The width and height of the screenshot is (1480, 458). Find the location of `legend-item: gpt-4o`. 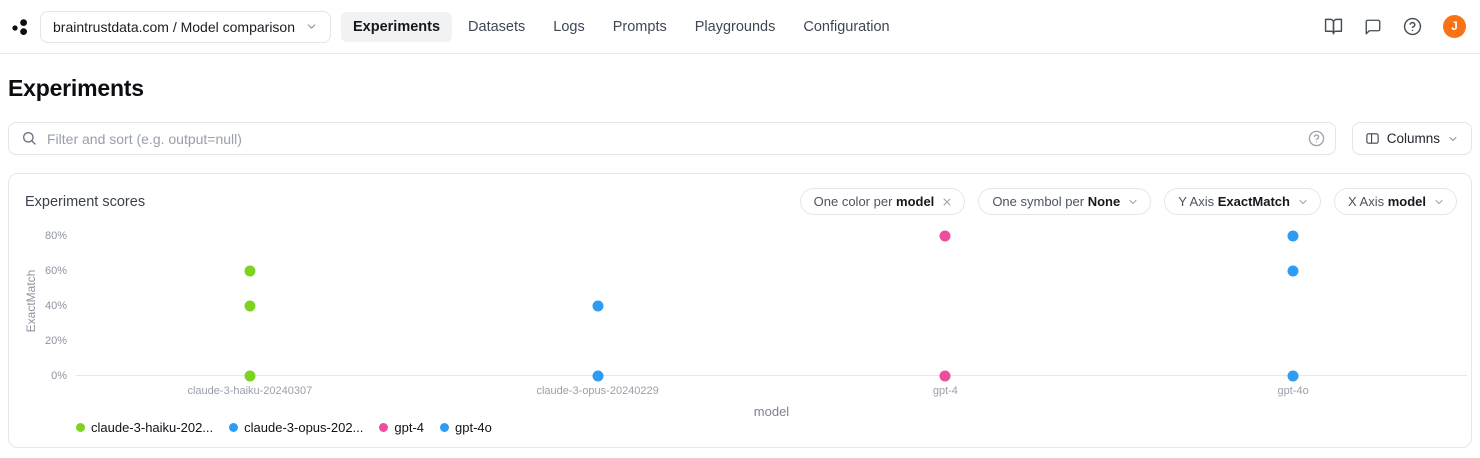

legend-item: gpt-4o is located at coordinates (466, 427).